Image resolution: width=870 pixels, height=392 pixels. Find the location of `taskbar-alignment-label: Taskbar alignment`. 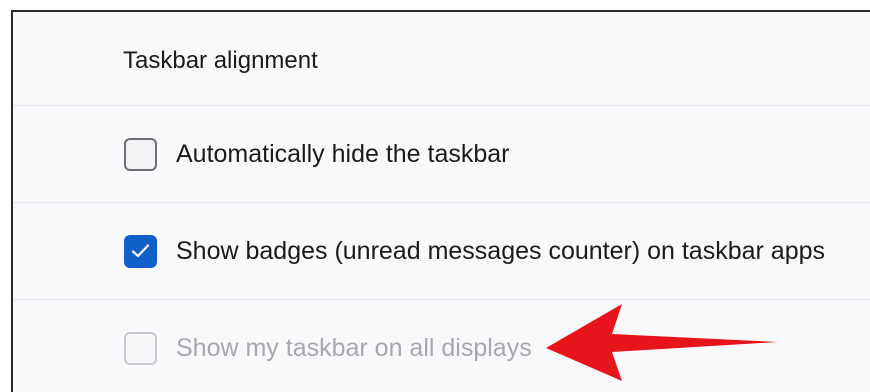

taskbar-alignment-label: Taskbar alignment is located at coordinates (220, 60).